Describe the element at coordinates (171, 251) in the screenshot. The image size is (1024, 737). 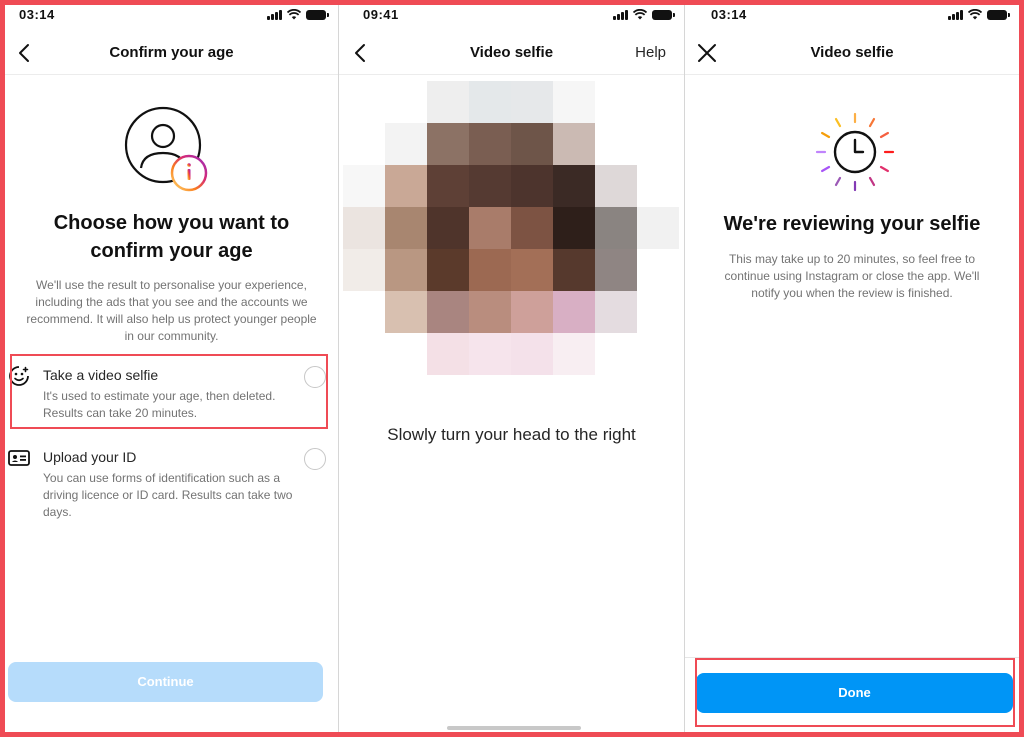
I see `choose-heading-line2: confirm your age` at that location.